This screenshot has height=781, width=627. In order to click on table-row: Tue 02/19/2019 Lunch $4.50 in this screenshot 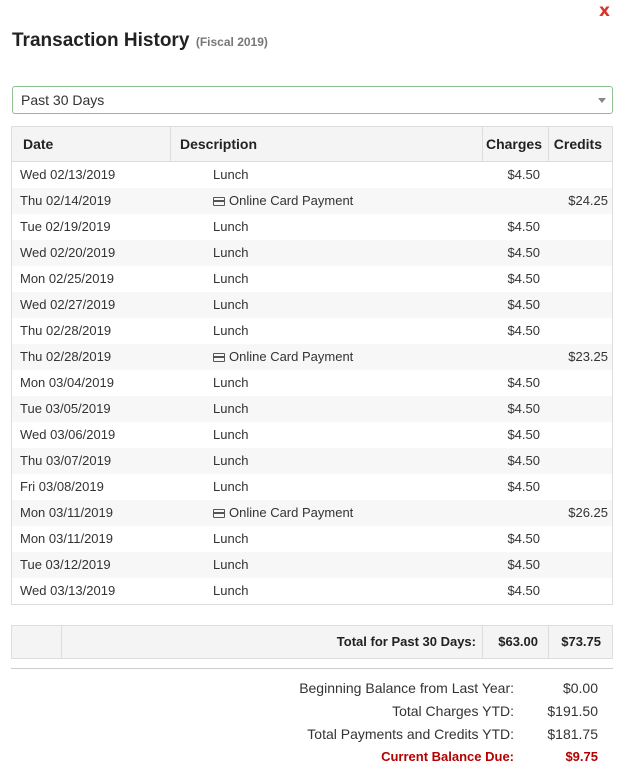, I will do `click(312, 227)`.